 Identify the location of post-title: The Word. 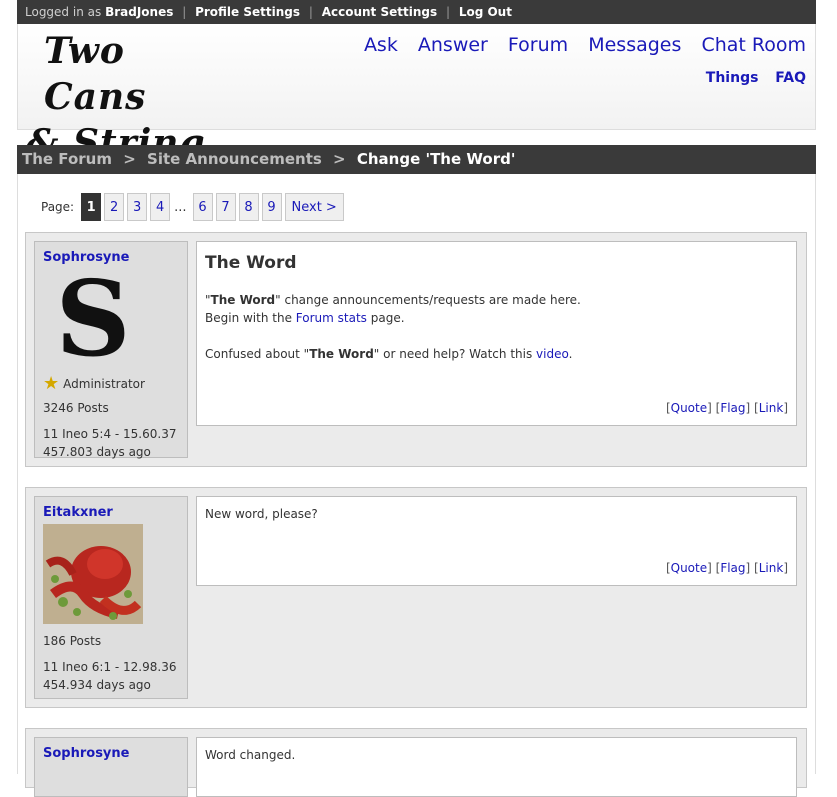
(251, 263).